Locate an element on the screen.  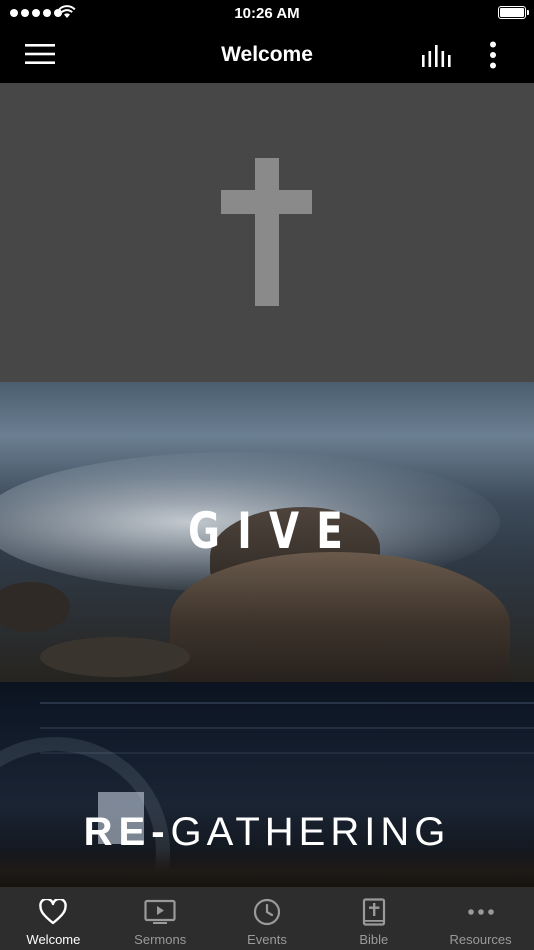
battery-icon is located at coordinates (513, 12).